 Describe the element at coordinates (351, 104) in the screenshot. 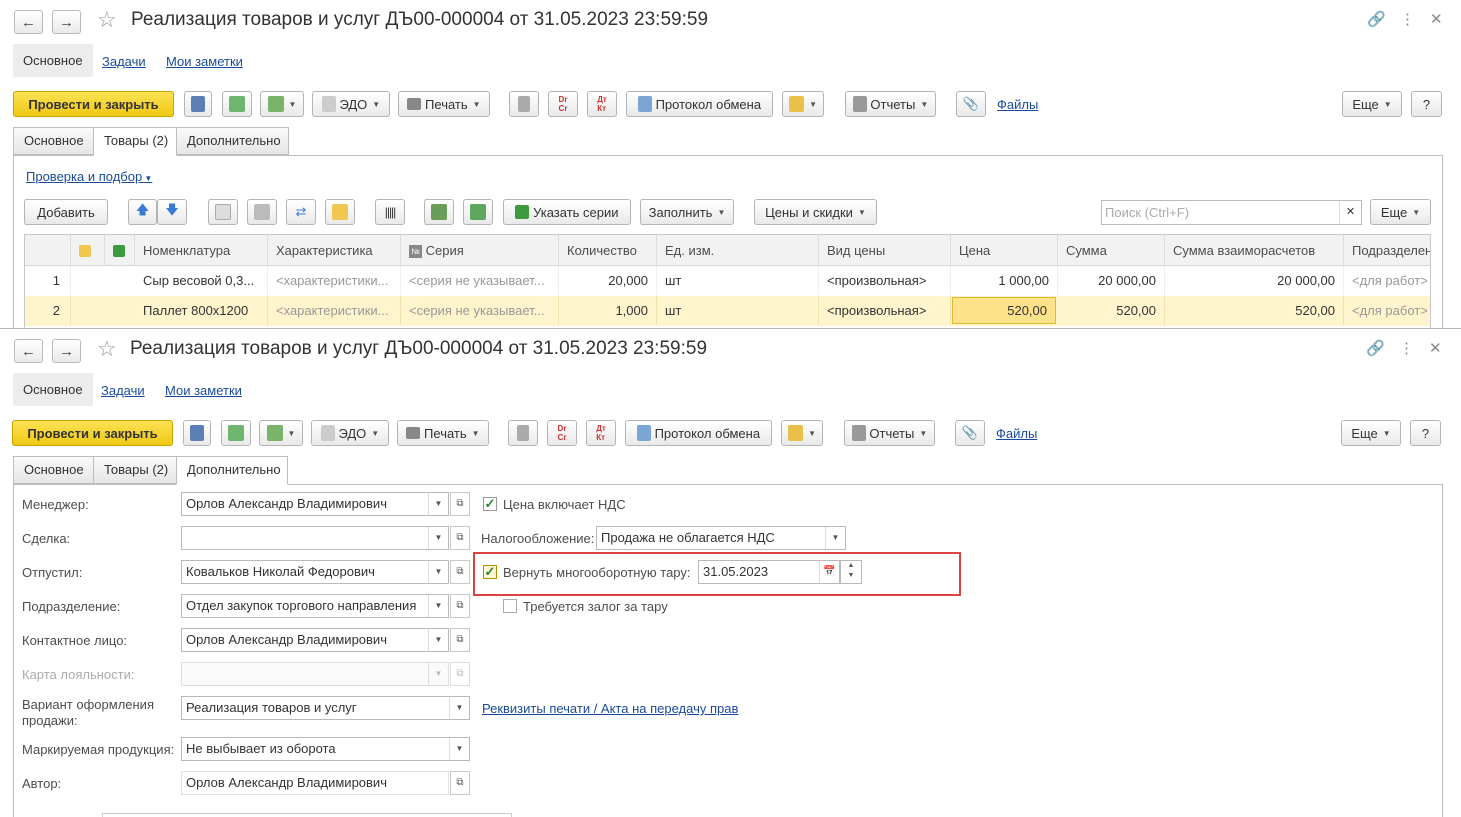

I see `edo-button: ЭДО ▼` at that location.